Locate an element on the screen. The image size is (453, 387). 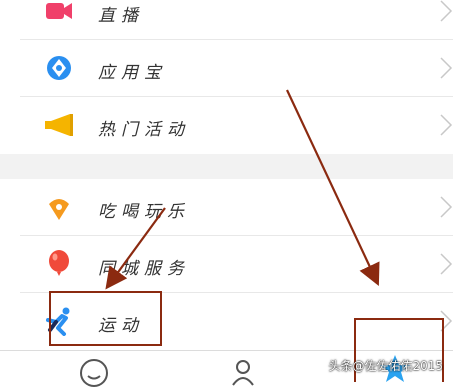
app-store-icon is located at coordinates (59, 68).